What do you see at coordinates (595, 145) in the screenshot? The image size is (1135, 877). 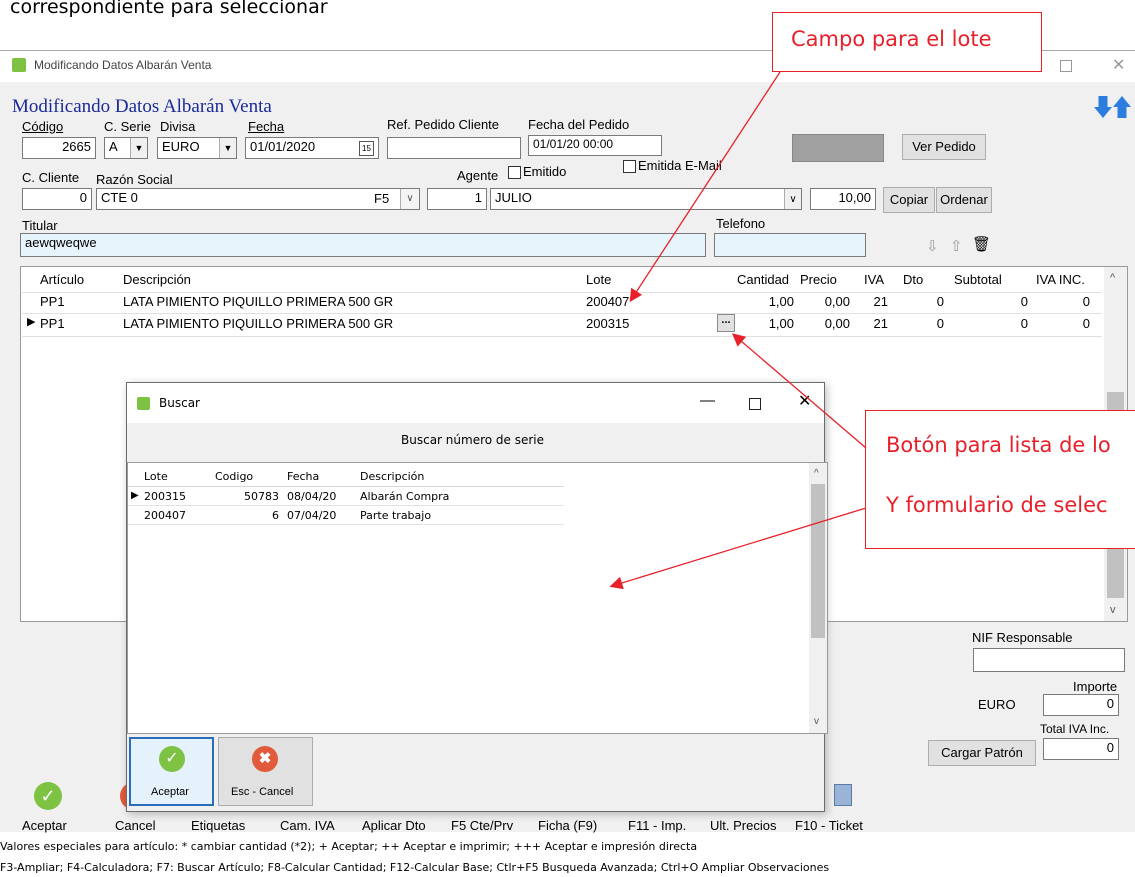 I see `fecha-pedido-field: 01/01/20 00:00` at bounding box center [595, 145].